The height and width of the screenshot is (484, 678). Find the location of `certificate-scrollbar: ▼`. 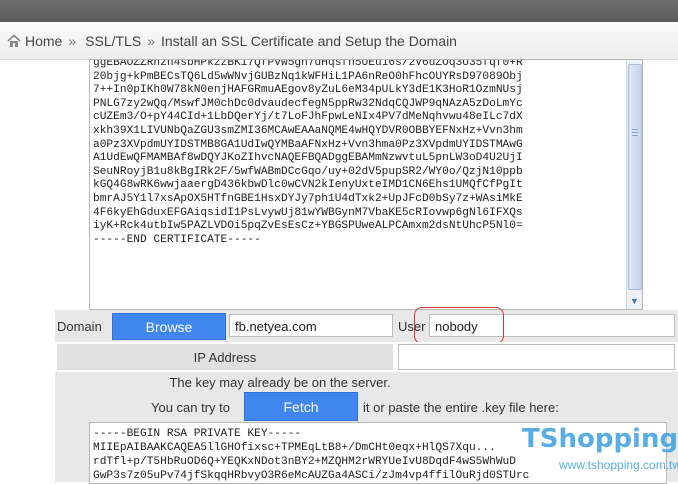

certificate-scrollbar: ▼ is located at coordinates (634, 184).